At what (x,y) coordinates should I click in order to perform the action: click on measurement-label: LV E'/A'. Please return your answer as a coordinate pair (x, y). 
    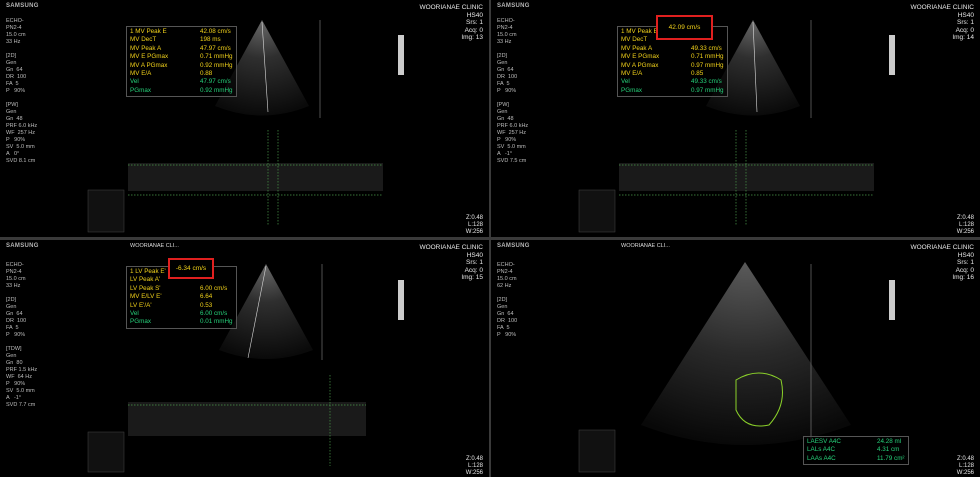
    Looking at the image, I should click on (141, 305).